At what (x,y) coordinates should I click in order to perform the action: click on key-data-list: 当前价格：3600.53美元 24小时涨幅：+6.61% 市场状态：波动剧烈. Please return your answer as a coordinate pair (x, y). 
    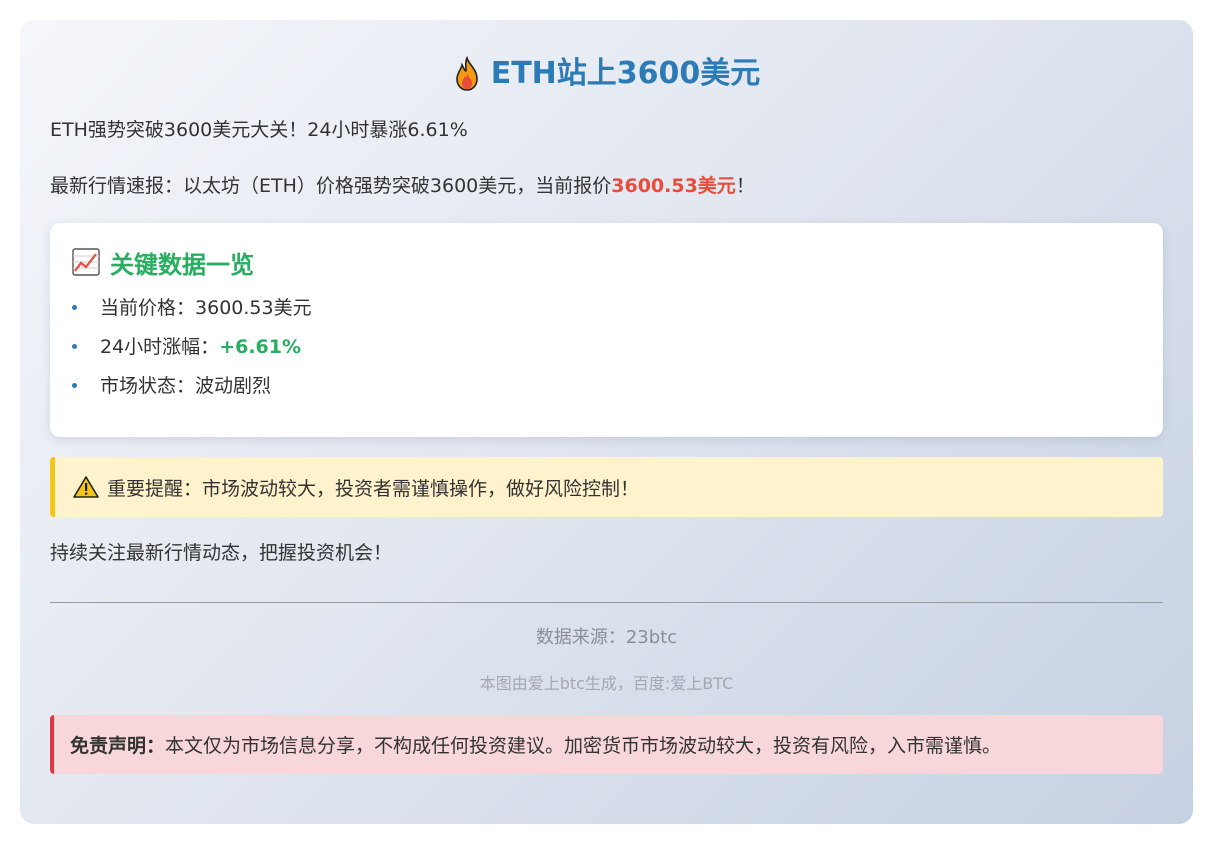
    Looking at the image, I should click on (606, 347).